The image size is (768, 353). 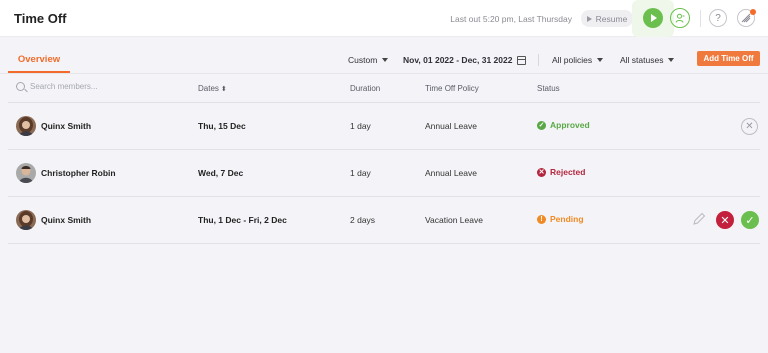 I want to click on status-badge: ✓ Approved, so click(x=563, y=125).